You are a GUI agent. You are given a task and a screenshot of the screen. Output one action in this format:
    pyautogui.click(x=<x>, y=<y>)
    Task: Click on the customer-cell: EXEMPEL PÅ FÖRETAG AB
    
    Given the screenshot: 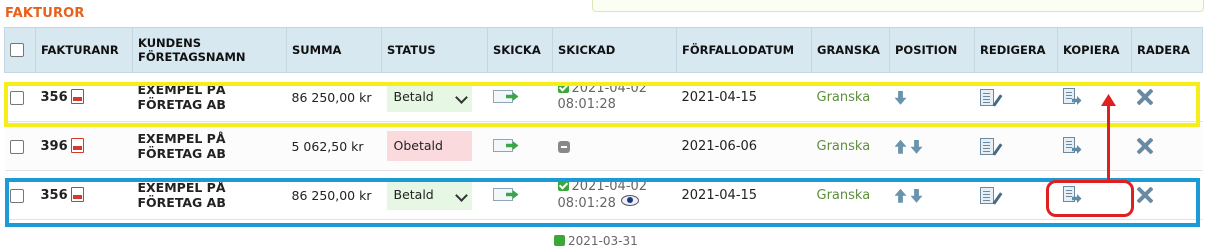 What is the action you would take?
    pyautogui.click(x=209, y=146)
    